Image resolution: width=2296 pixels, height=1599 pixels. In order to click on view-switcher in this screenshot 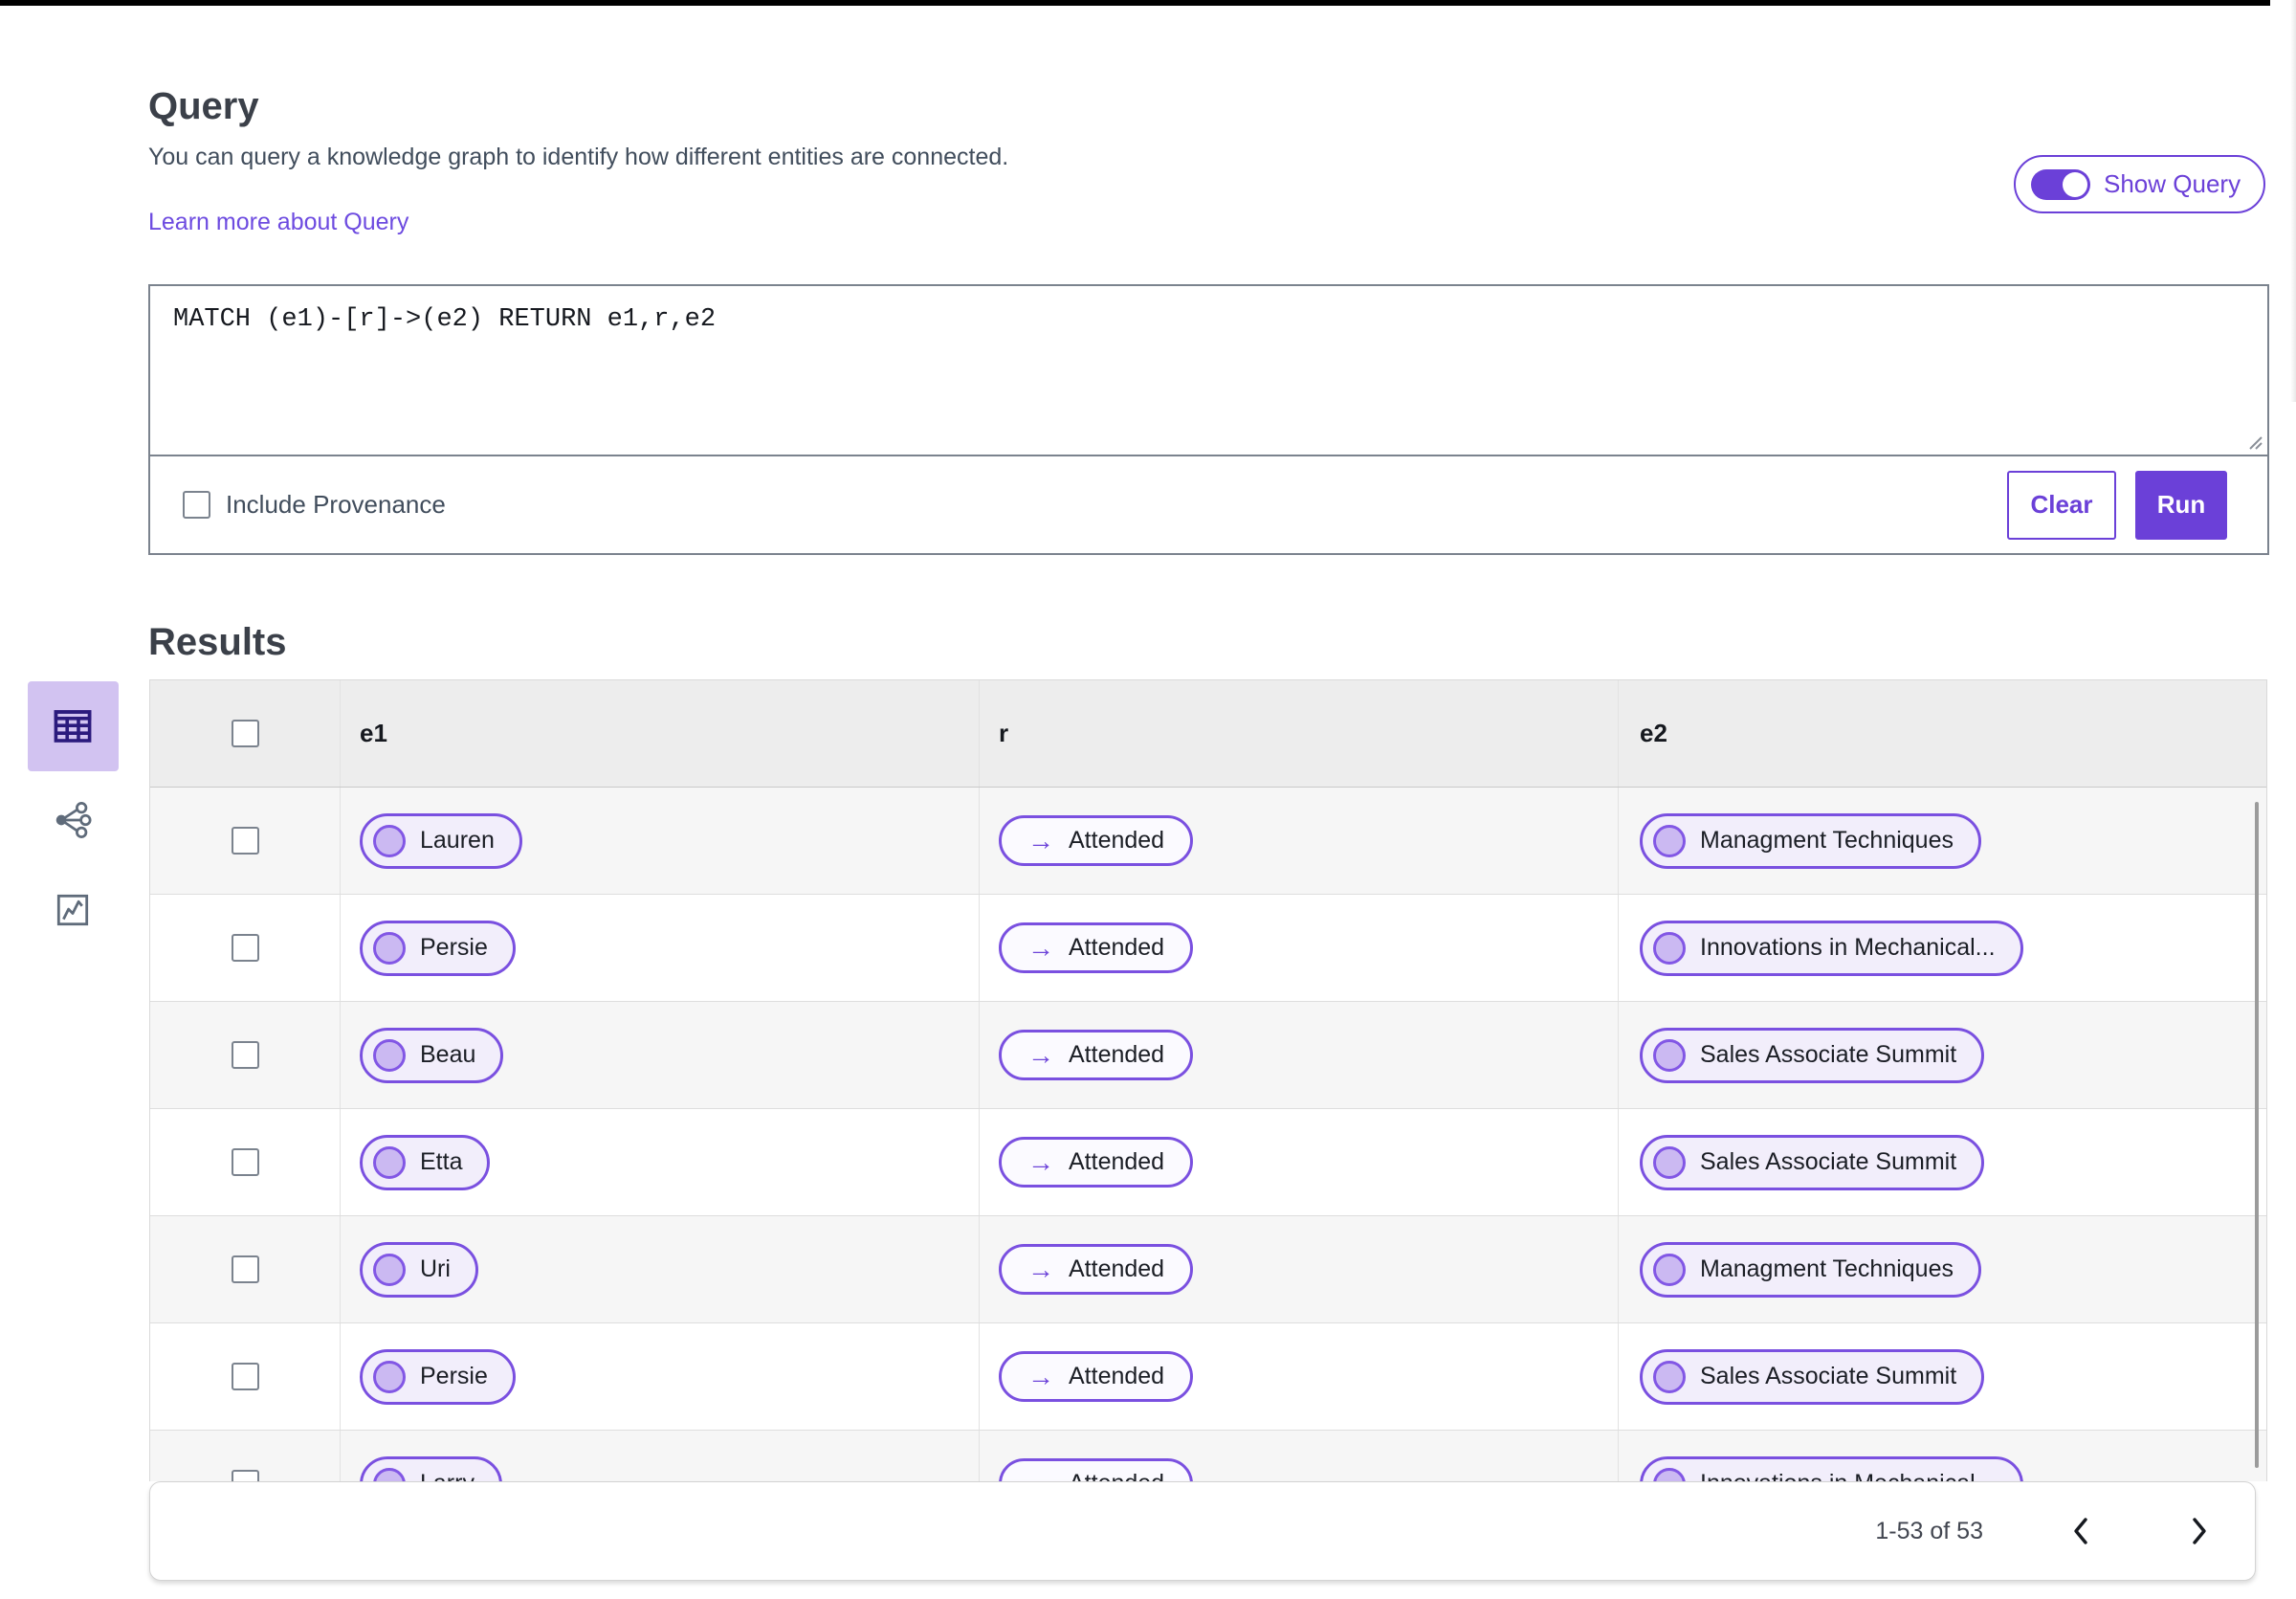, I will do `click(73, 816)`.